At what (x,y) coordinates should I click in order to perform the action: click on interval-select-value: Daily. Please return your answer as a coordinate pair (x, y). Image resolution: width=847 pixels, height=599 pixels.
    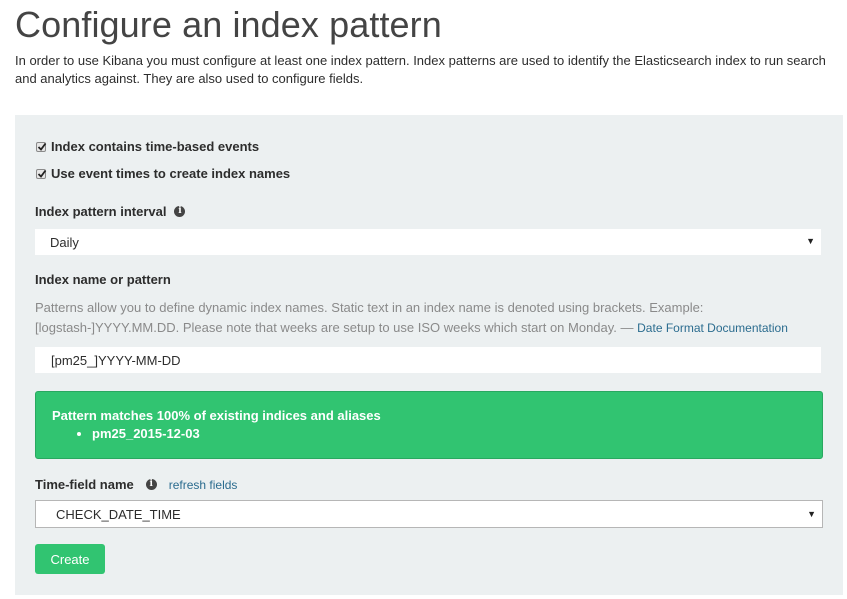
    Looking at the image, I should click on (64, 242).